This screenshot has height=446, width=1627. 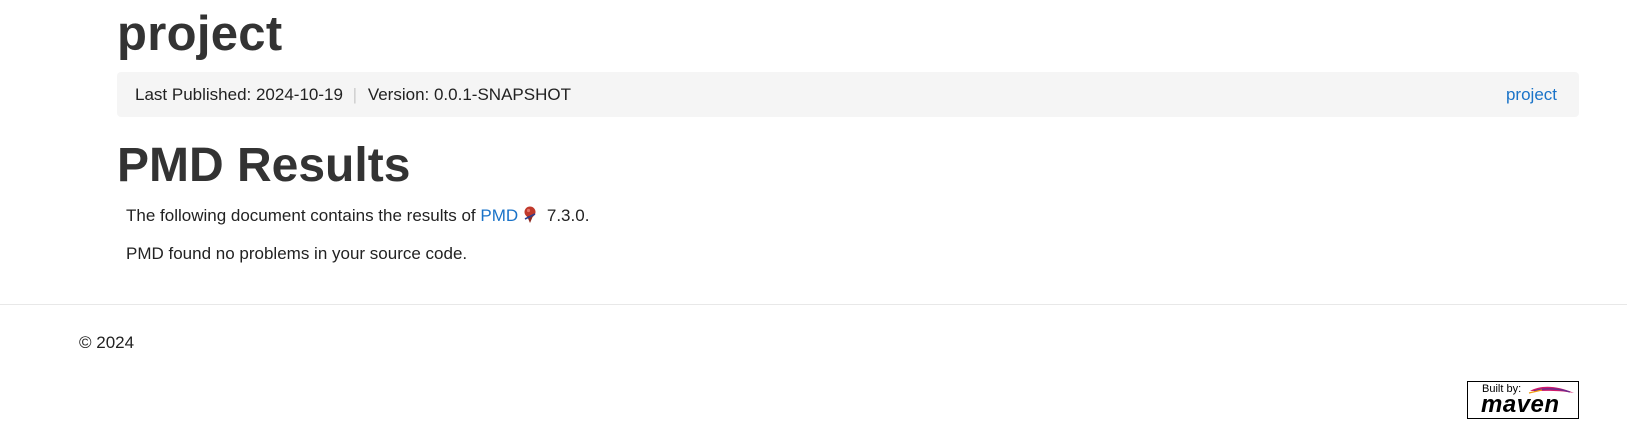 I want to click on intro-text-after: 7.3.0., so click(x=566, y=215).